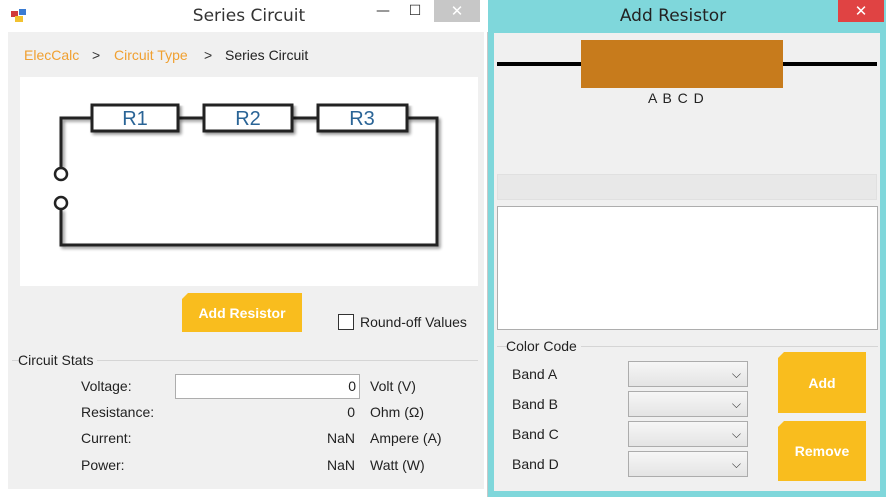 This screenshot has height=497, width=886. I want to click on band-b-select: ⌵, so click(688, 404).